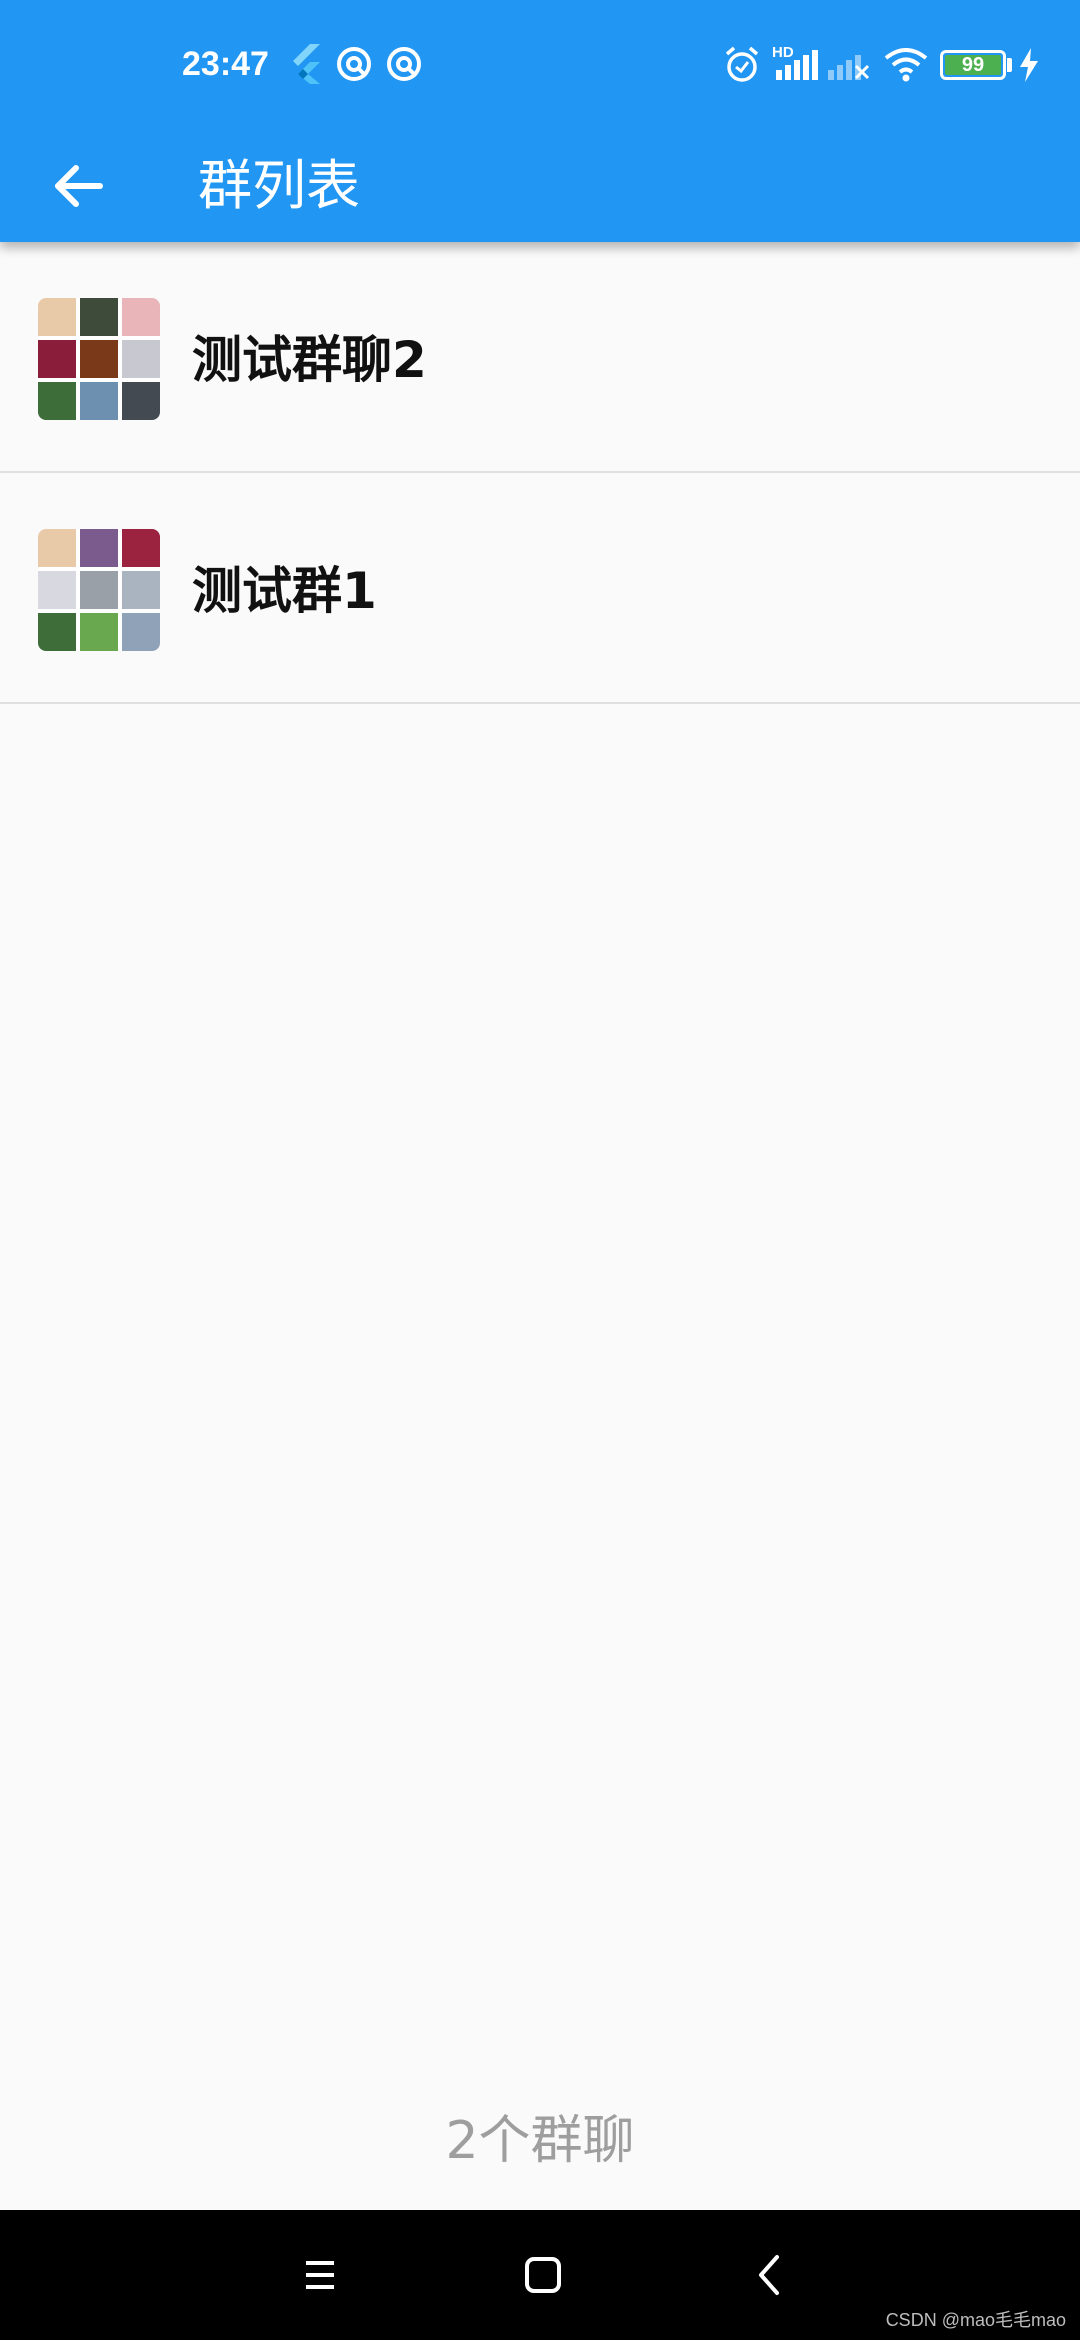  What do you see at coordinates (78, 186) in the screenshot?
I see `arrow-back-icon` at bounding box center [78, 186].